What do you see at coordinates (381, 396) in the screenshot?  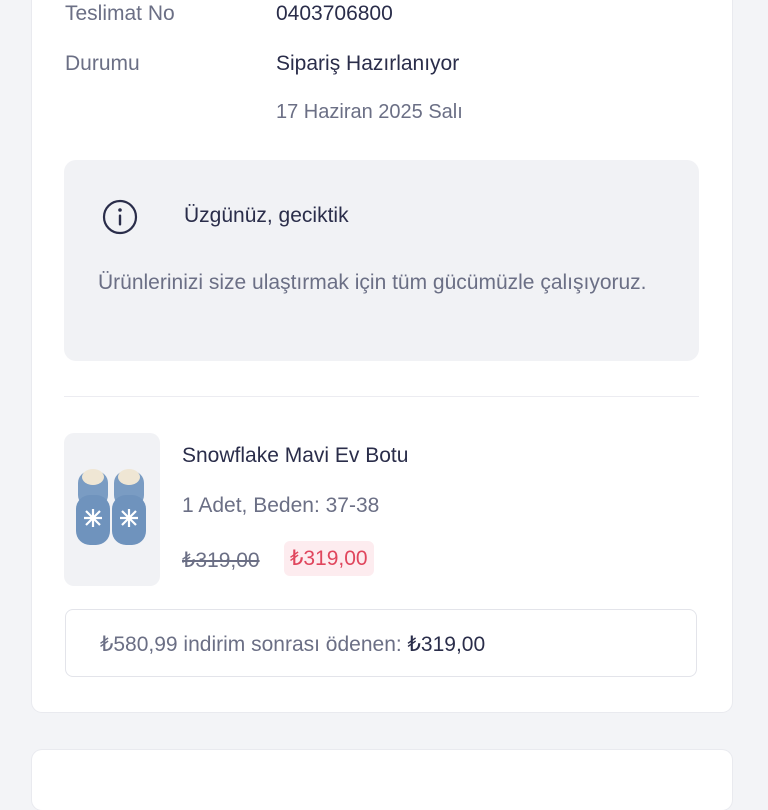 I see `divider` at bounding box center [381, 396].